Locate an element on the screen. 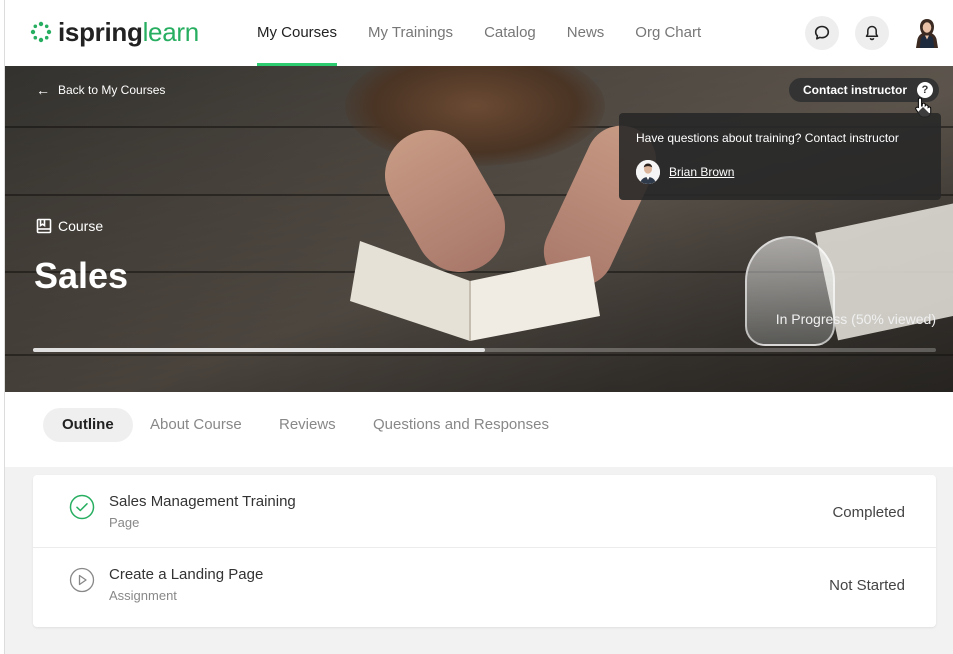 This screenshot has width=953, height=654. tab-questions-and-responses: Questions and Responses is located at coordinates (461, 425).